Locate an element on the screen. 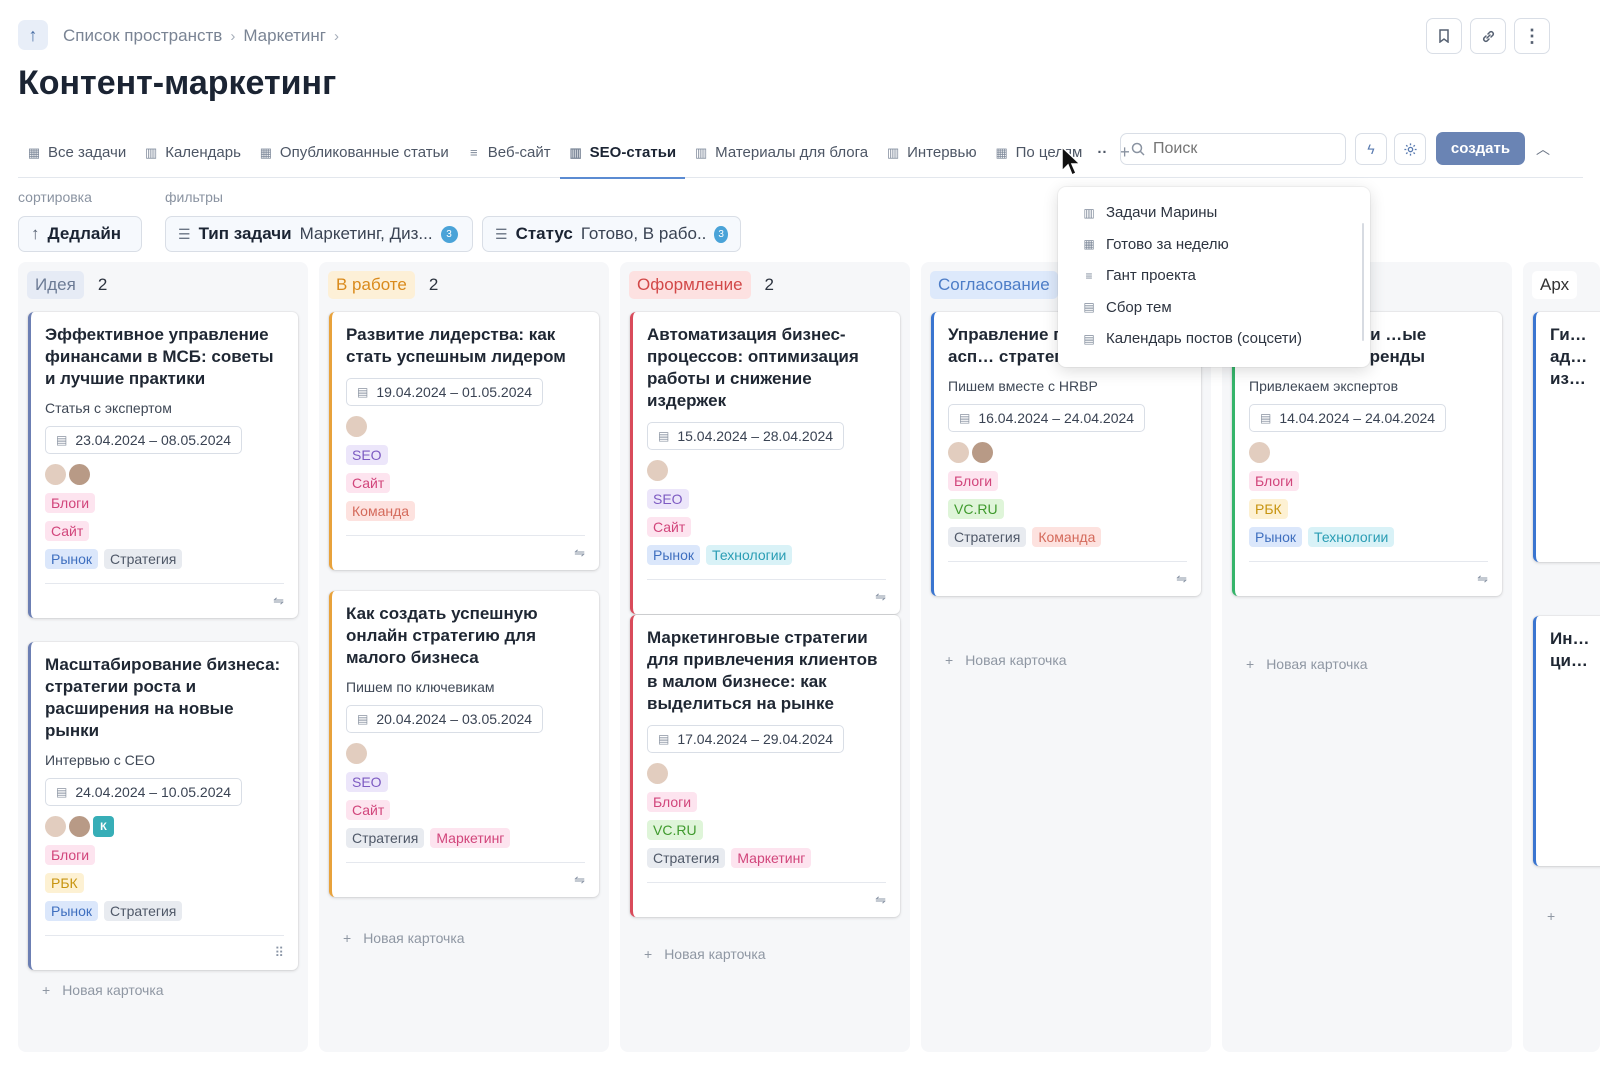 The width and height of the screenshot is (1600, 1066). stage-label: В работе is located at coordinates (371, 285).